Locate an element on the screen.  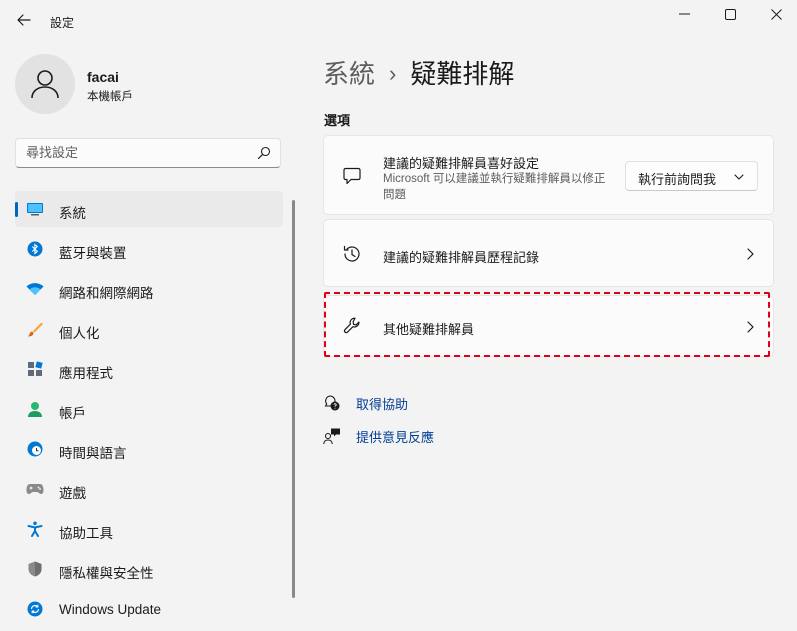
maximize-button is located at coordinates (730, 14).